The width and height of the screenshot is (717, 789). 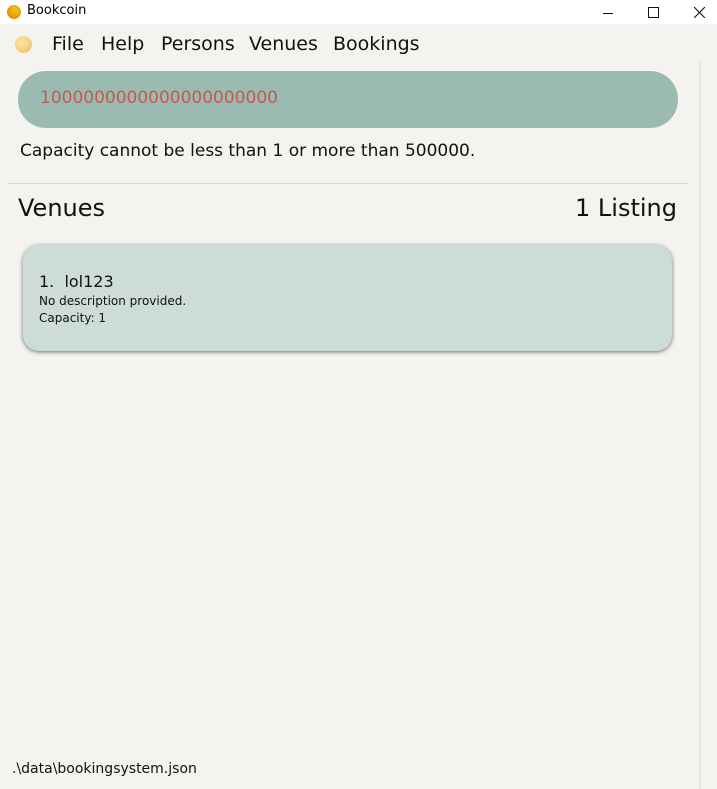 I want to click on coin-icon, so click(x=23, y=44).